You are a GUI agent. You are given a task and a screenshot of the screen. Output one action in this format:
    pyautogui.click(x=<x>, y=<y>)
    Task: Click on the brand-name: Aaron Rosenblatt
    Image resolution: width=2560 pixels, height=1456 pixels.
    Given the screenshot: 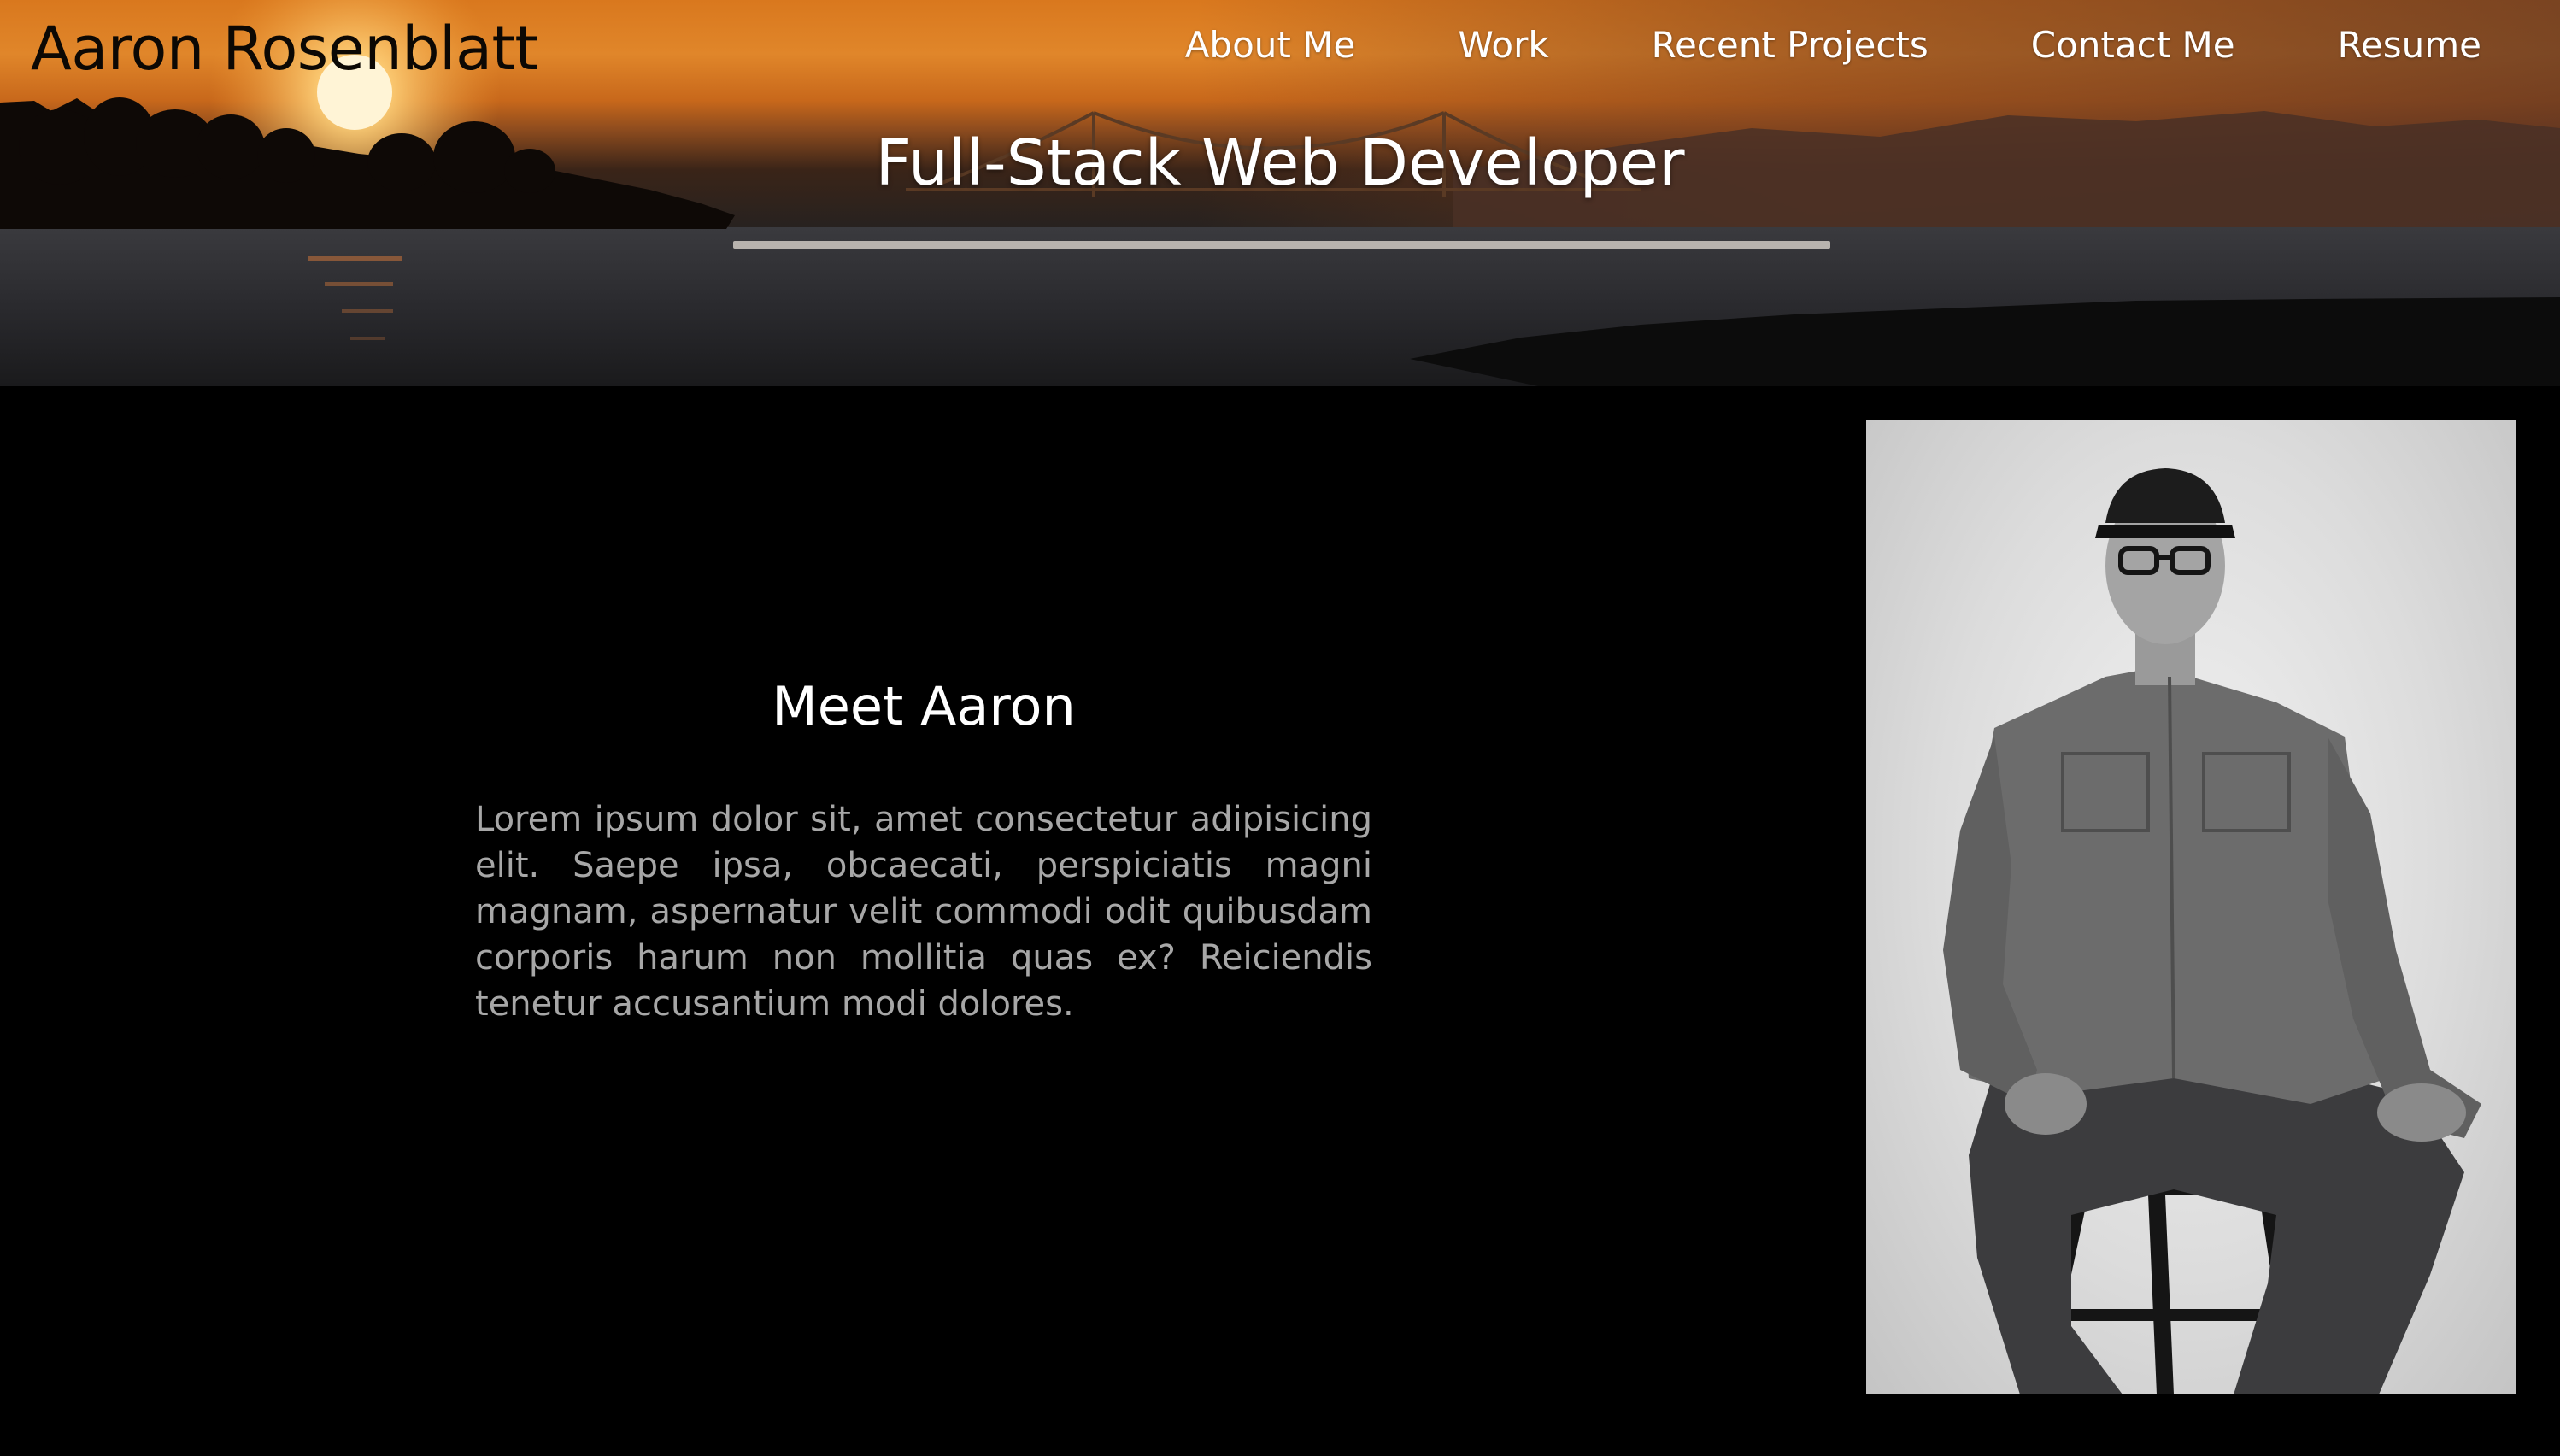 What is the action you would take?
    pyautogui.click(x=285, y=49)
    